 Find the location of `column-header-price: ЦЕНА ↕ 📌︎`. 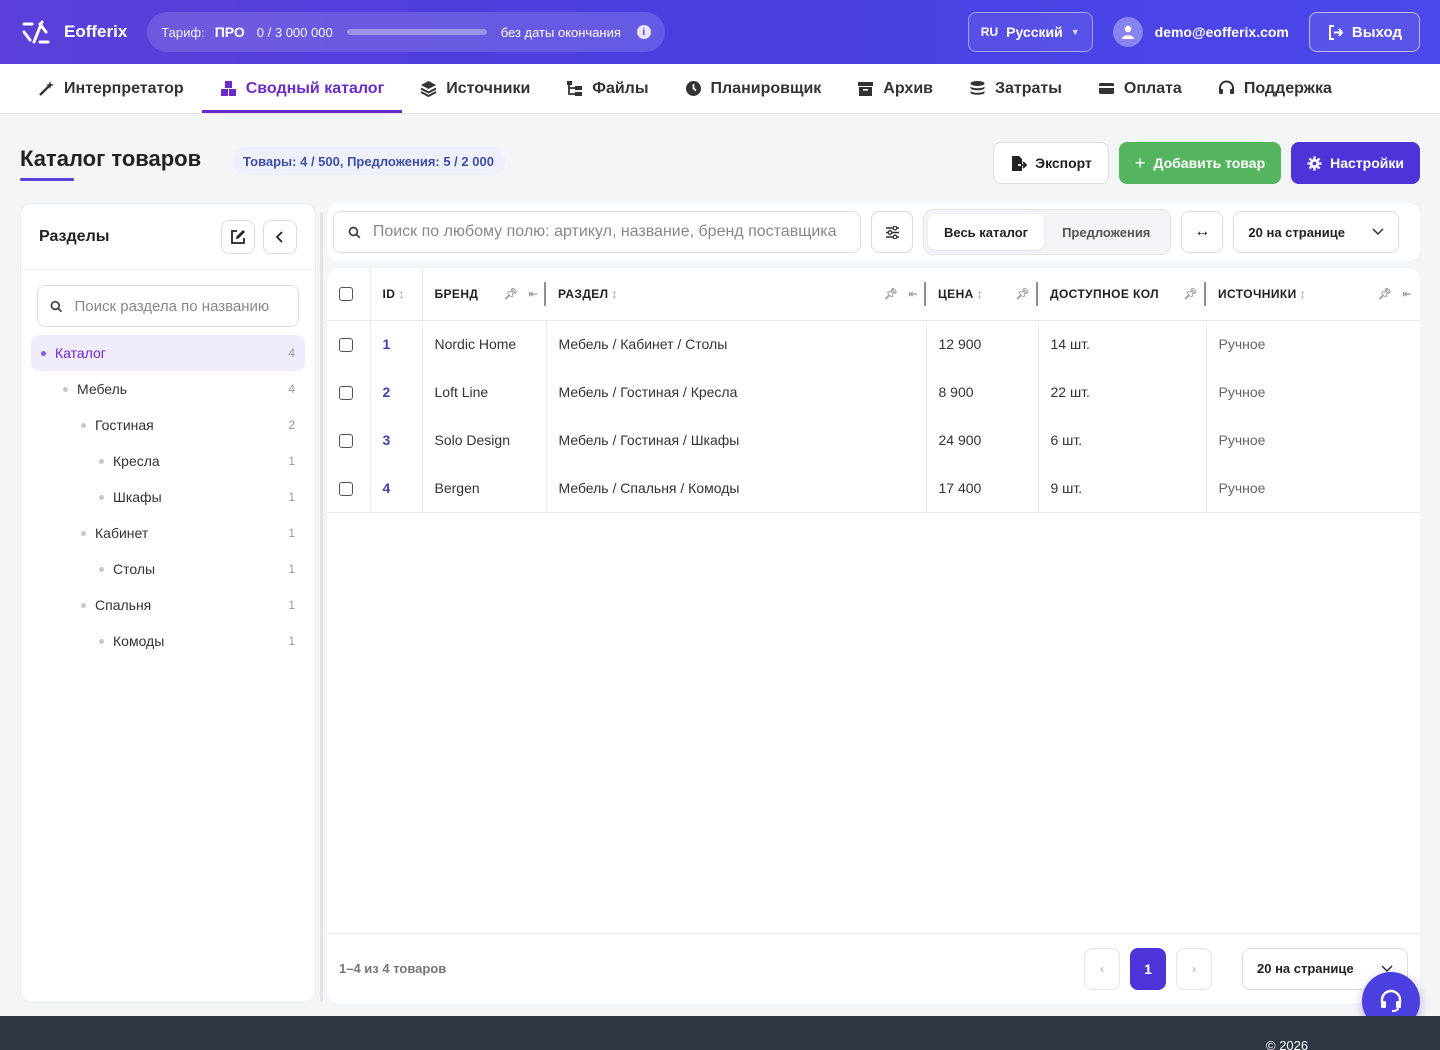

column-header-price: ЦЕНА ↕ 📌︎ is located at coordinates (982, 294).